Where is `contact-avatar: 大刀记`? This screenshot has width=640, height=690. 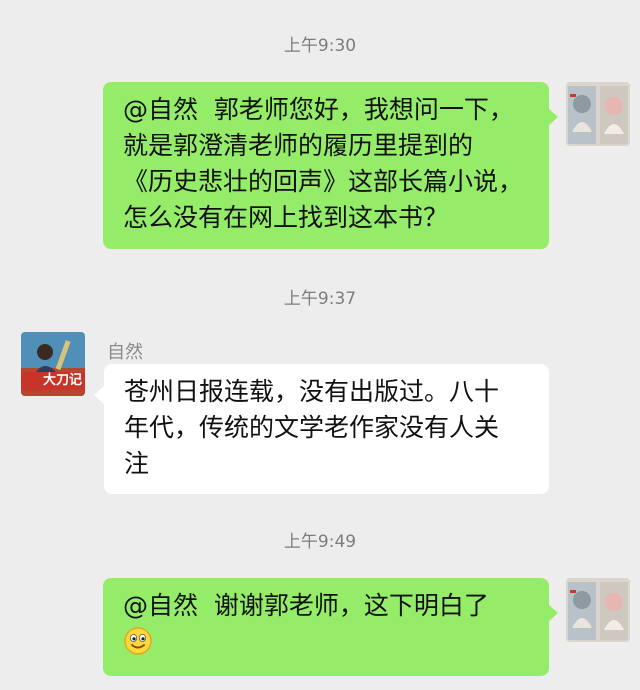 contact-avatar: 大刀记 is located at coordinates (53, 364).